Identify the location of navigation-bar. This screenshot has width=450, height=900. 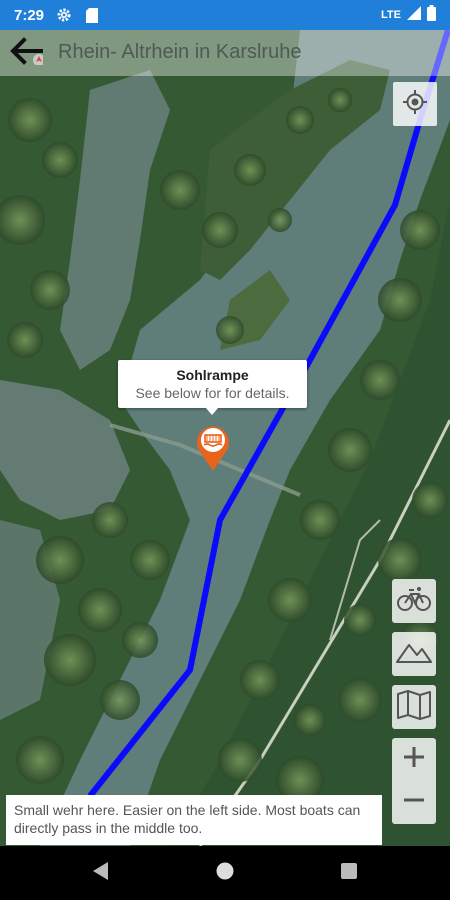
(225, 873).